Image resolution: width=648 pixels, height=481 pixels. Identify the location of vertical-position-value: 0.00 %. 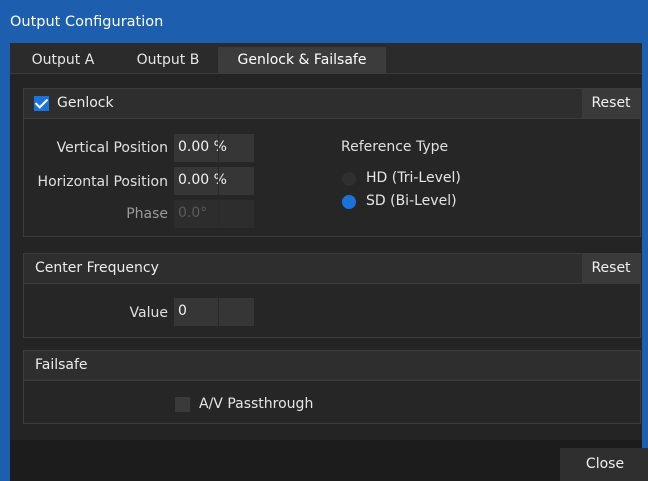
(202, 147).